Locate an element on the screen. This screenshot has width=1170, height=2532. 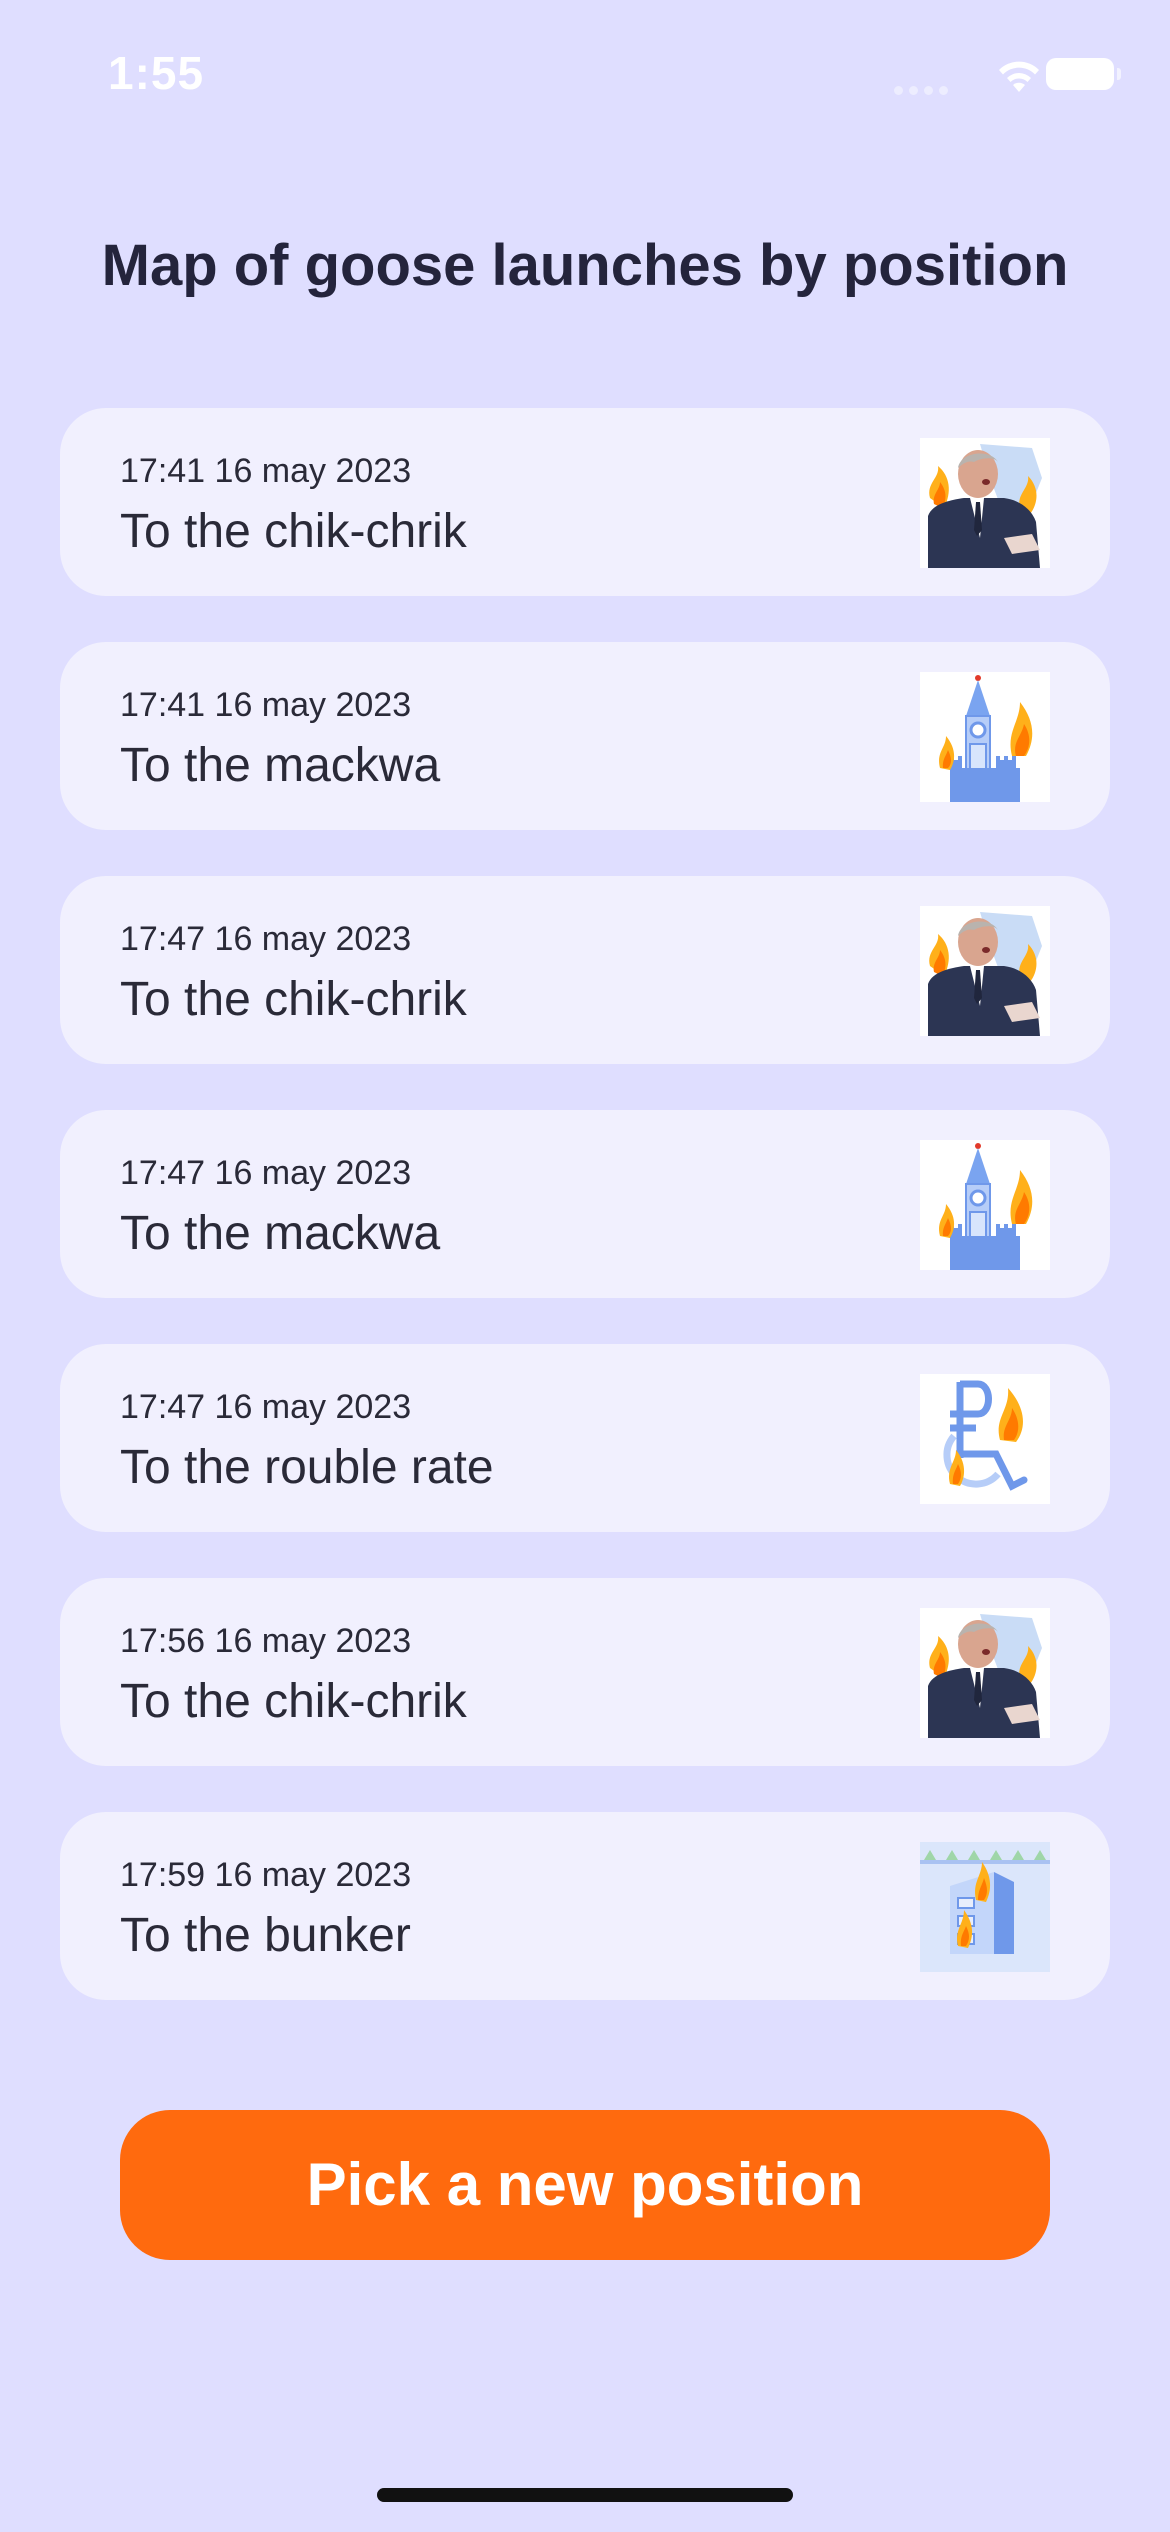
launch-card: 17:47 16 may 2023 To the rouble rate is located at coordinates (585, 1438).